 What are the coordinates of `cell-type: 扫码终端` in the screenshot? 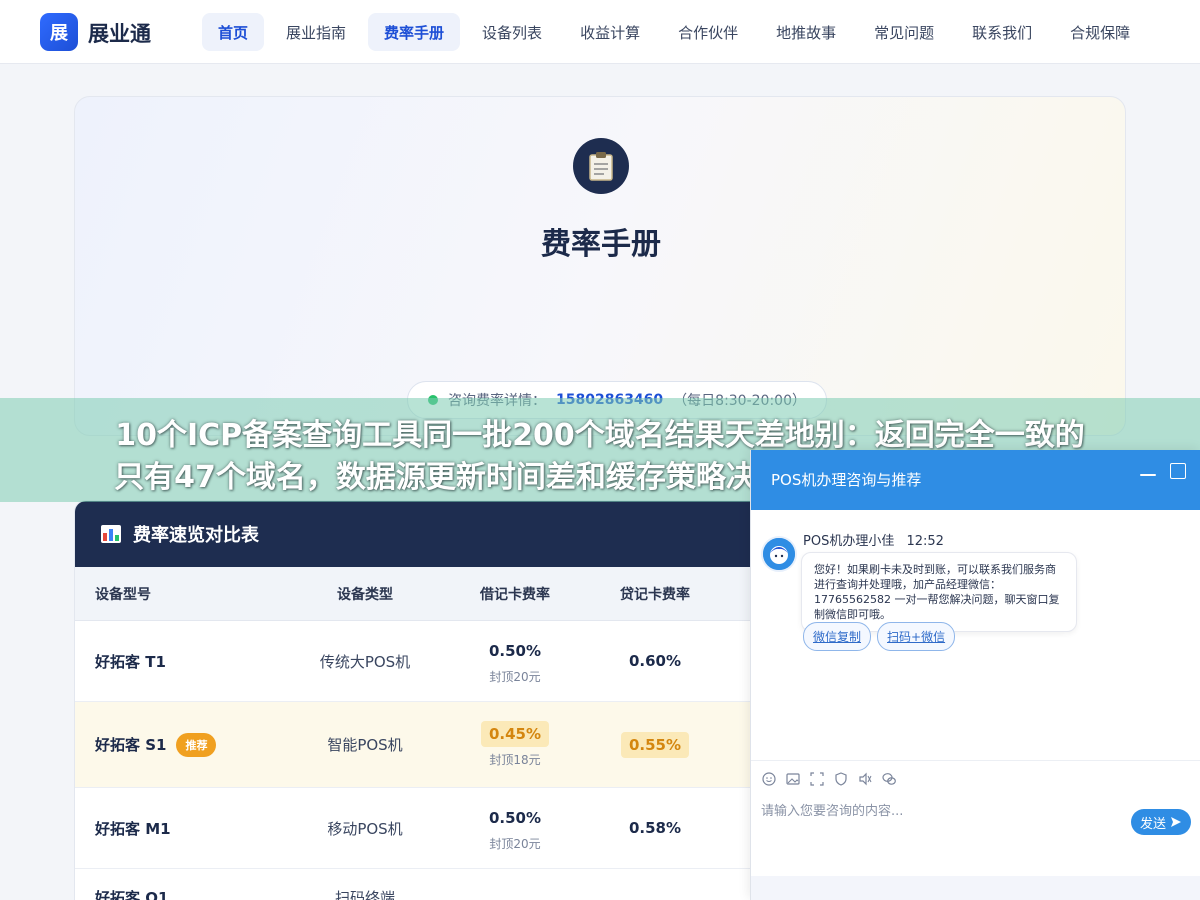 It's located at (364, 894).